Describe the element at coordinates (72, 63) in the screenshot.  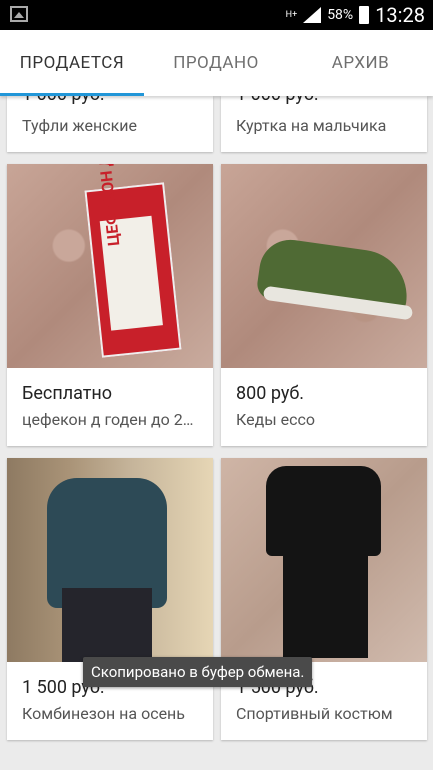
I see `tab-for-sale: ПРОДАЕТСЯ` at that location.